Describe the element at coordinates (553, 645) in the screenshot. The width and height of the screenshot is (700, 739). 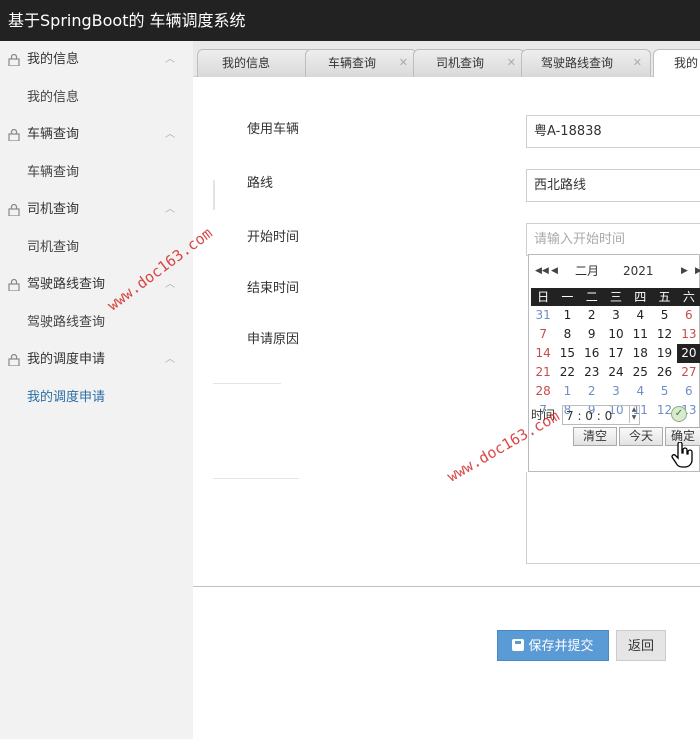
I see `save-submit-button: 保存并提交` at that location.